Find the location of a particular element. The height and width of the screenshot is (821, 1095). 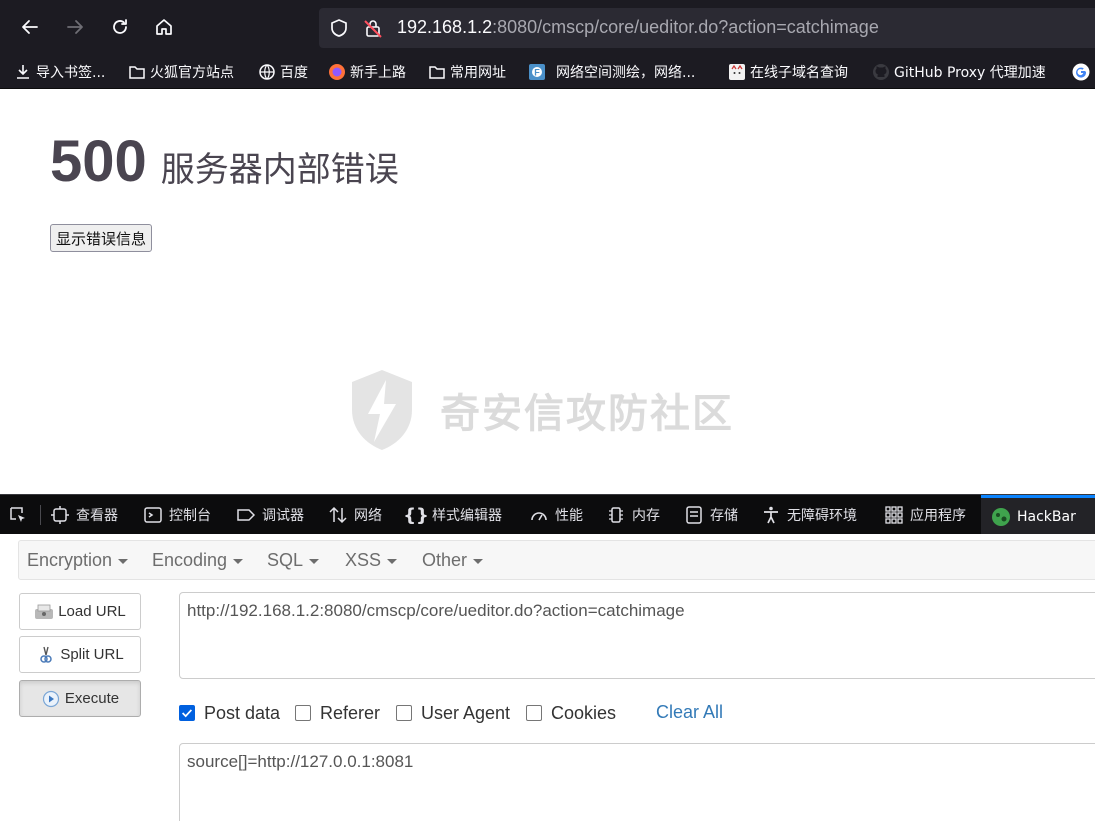

bookmark-common-sites: 常用网址 is located at coordinates (467, 72).